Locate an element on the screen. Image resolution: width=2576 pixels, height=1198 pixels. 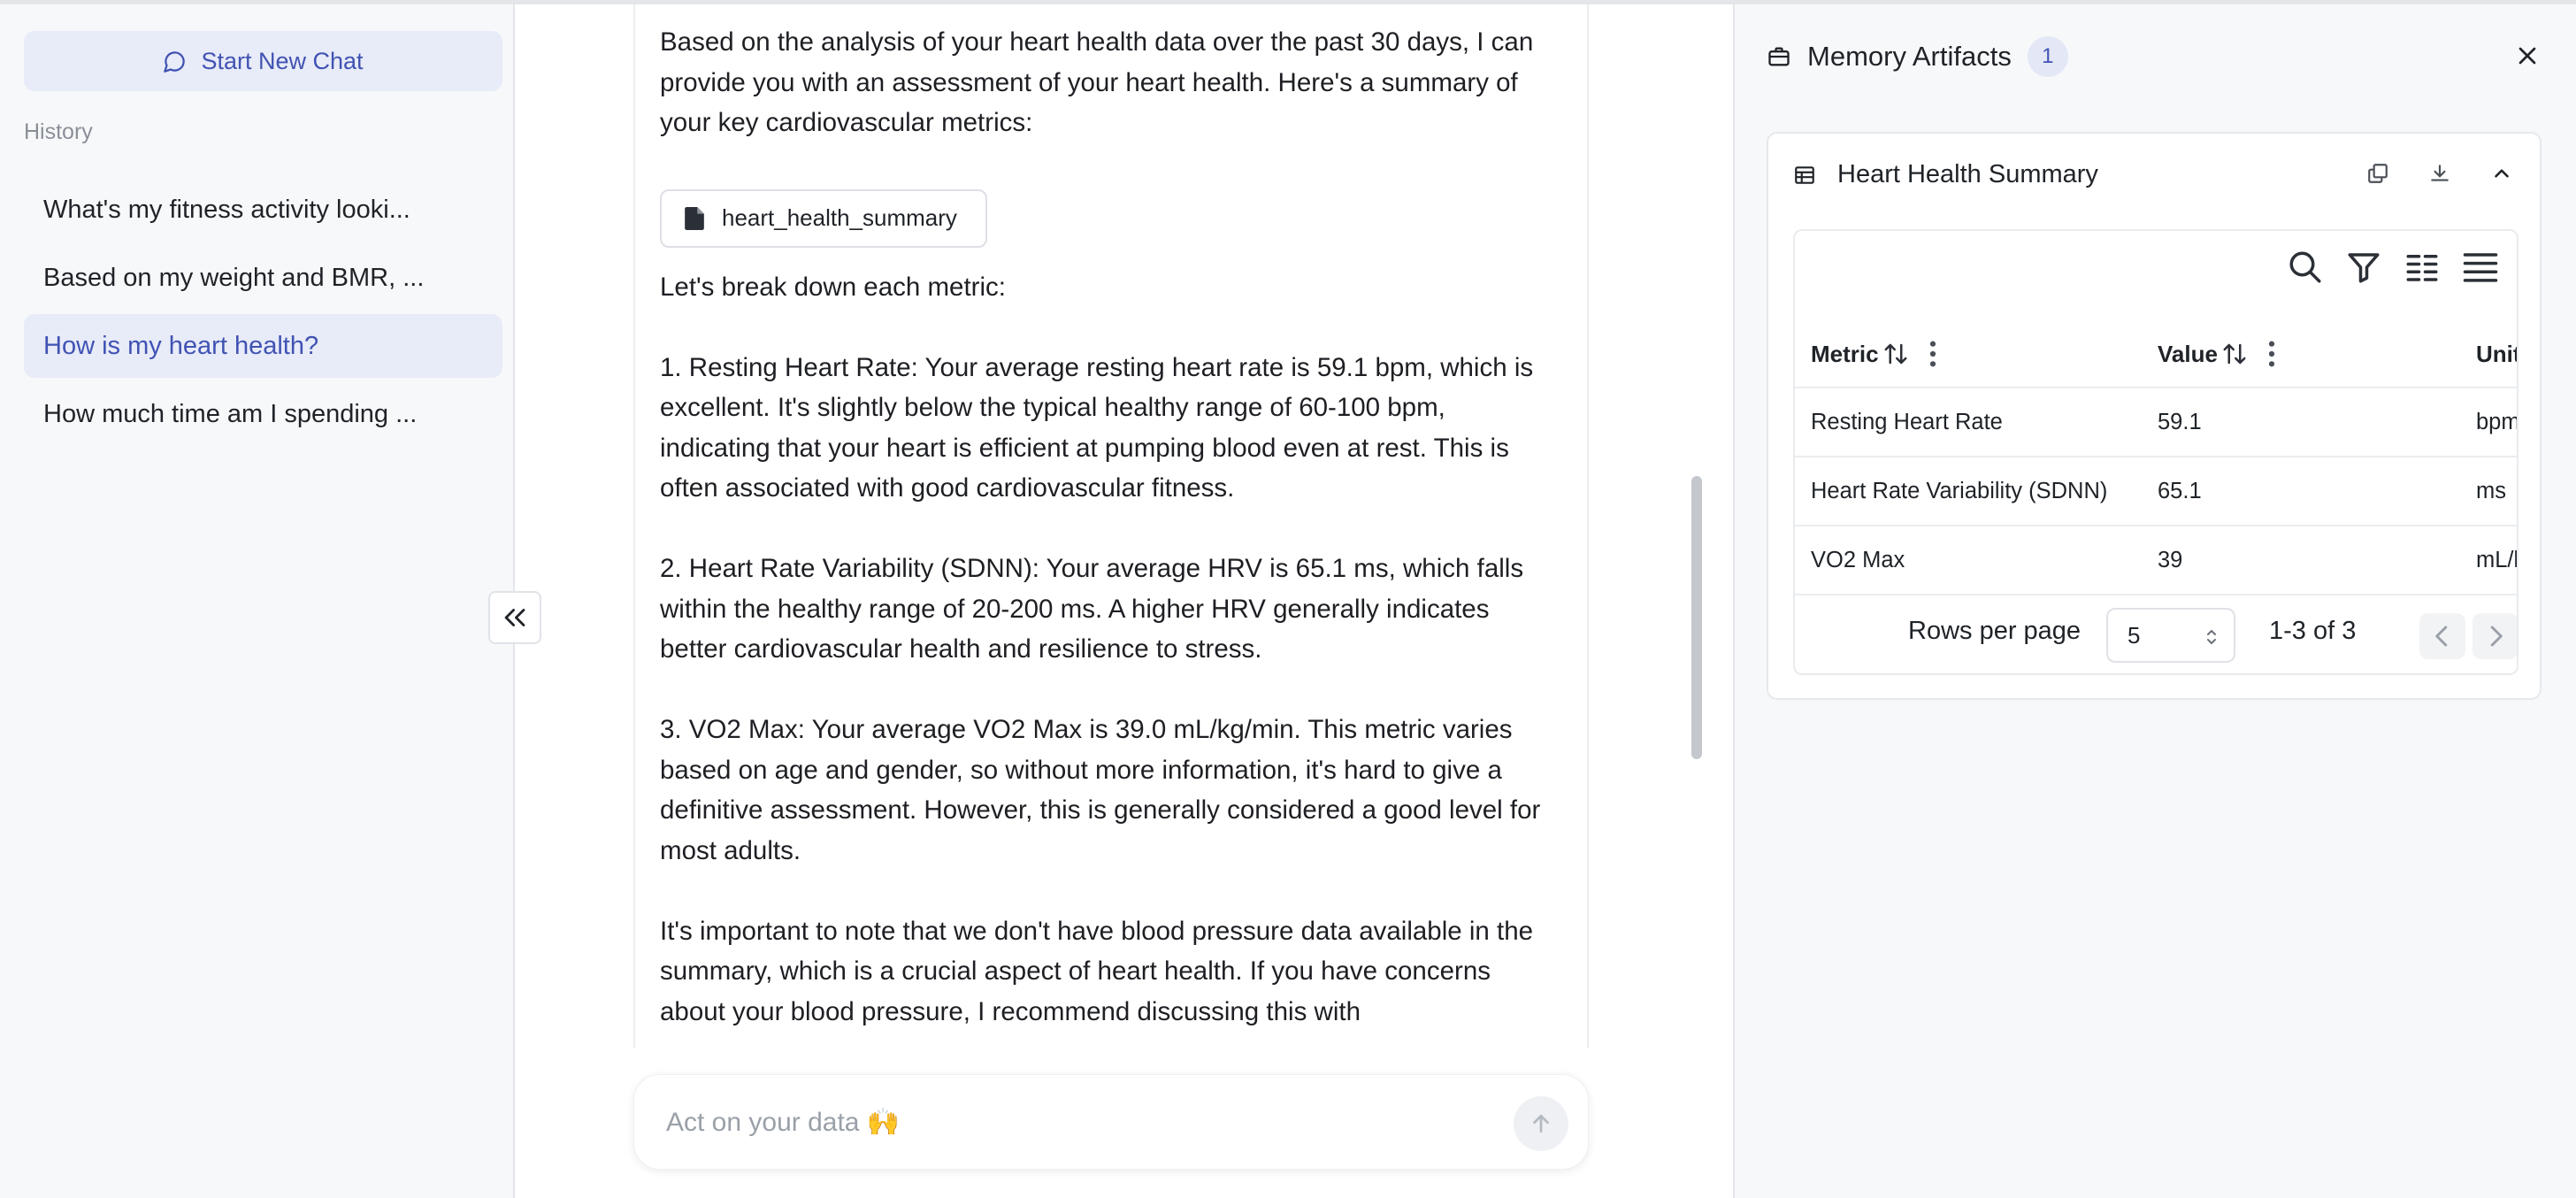
send-button is located at coordinates (1541, 1123).